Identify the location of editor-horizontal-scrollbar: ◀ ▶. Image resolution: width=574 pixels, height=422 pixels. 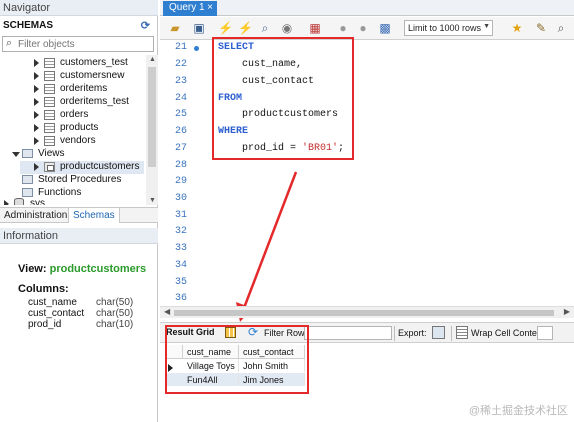
(367, 312).